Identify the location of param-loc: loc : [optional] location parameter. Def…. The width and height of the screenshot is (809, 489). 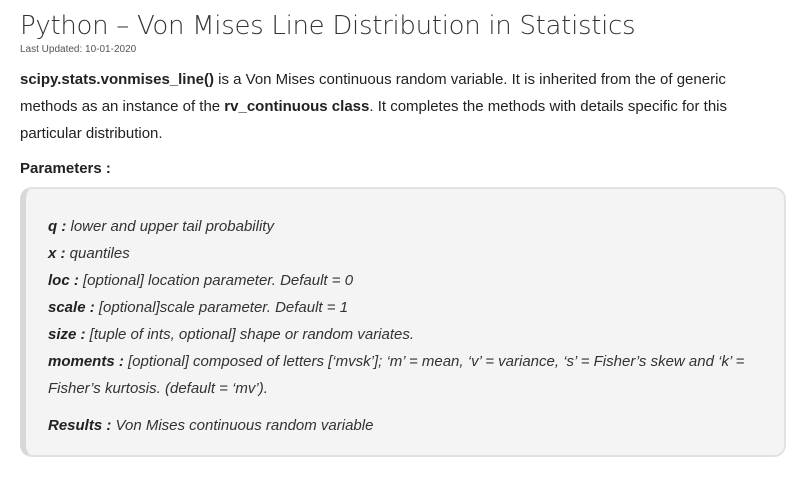
(406, 280).